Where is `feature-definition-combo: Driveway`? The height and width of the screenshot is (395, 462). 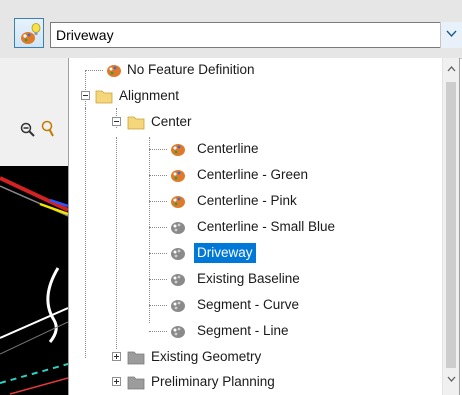 feature-definition-combo: Driveway is located at coordinates (256, 35).